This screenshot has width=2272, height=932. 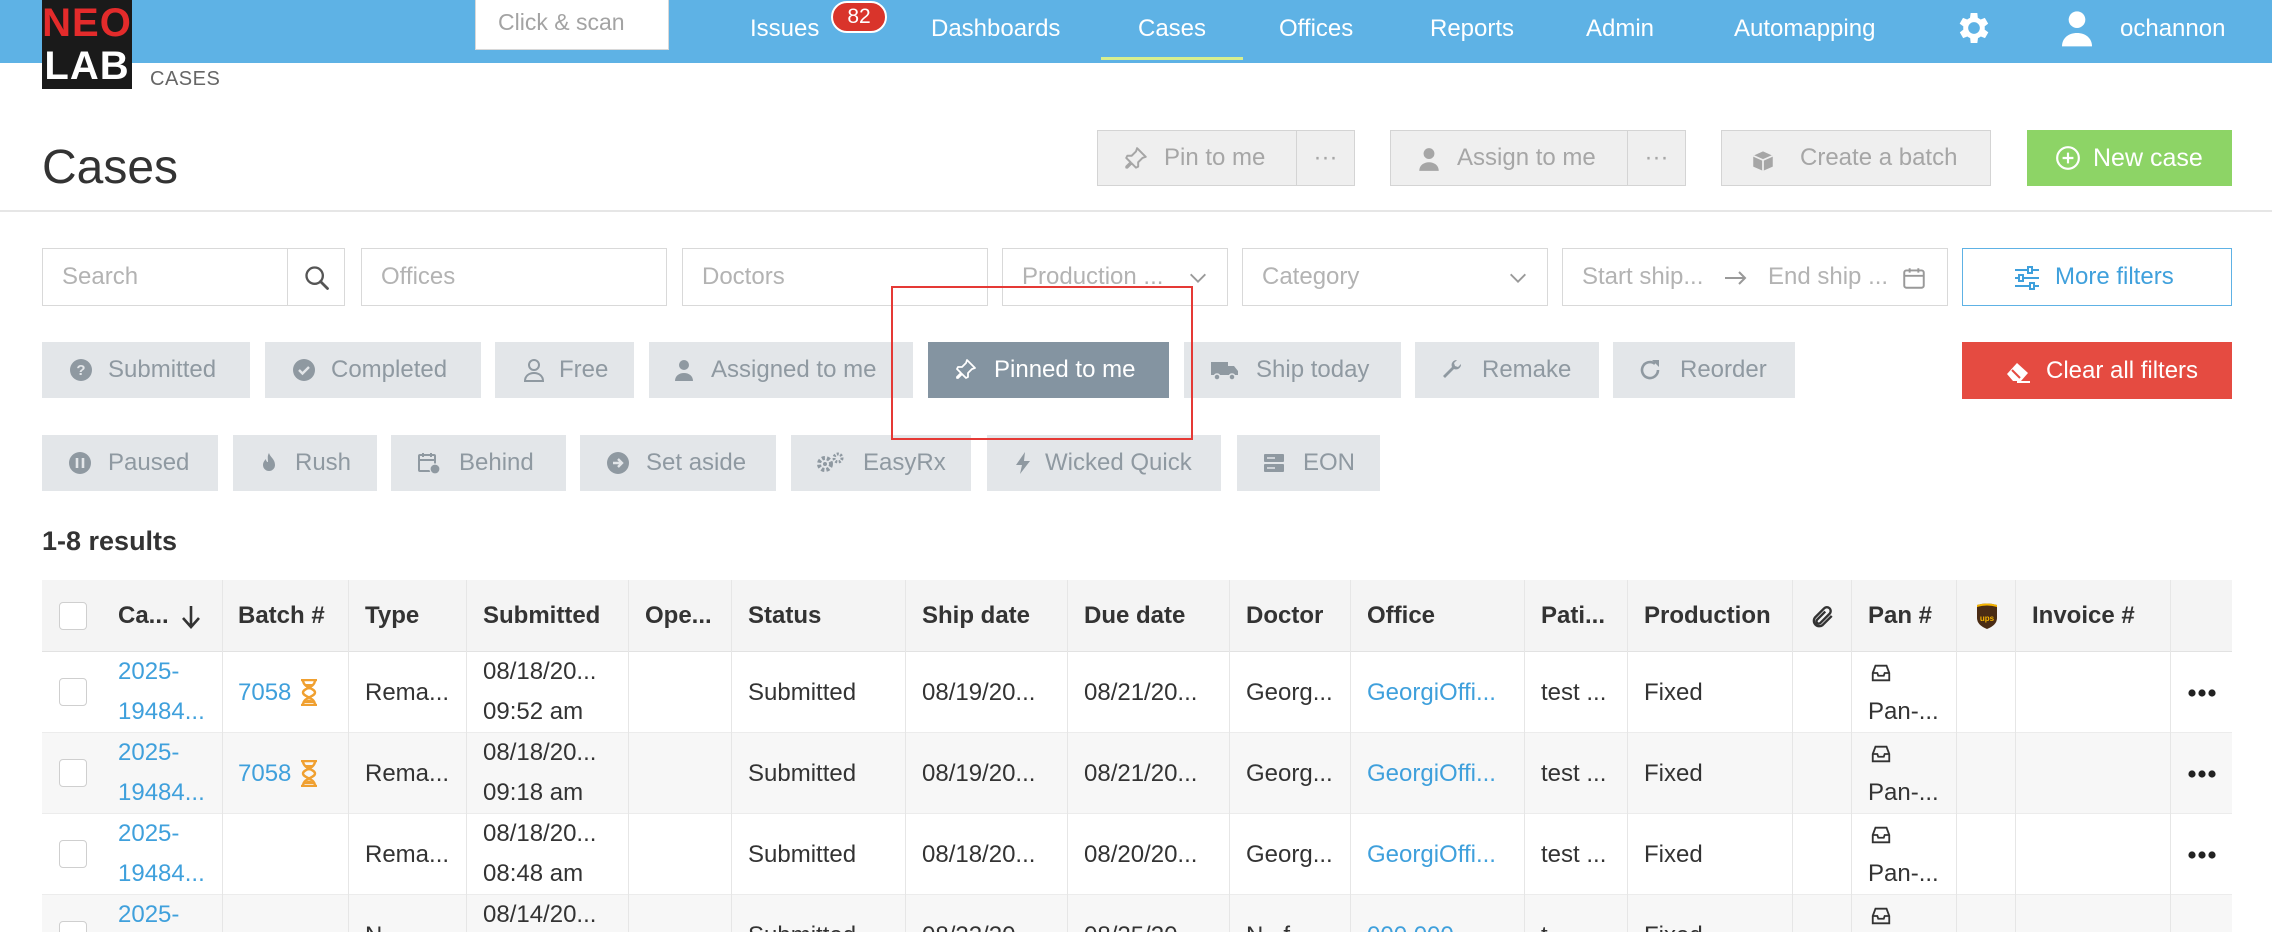 I want to click on chip-reorder: Reorder, so click(x=1704, y=370).